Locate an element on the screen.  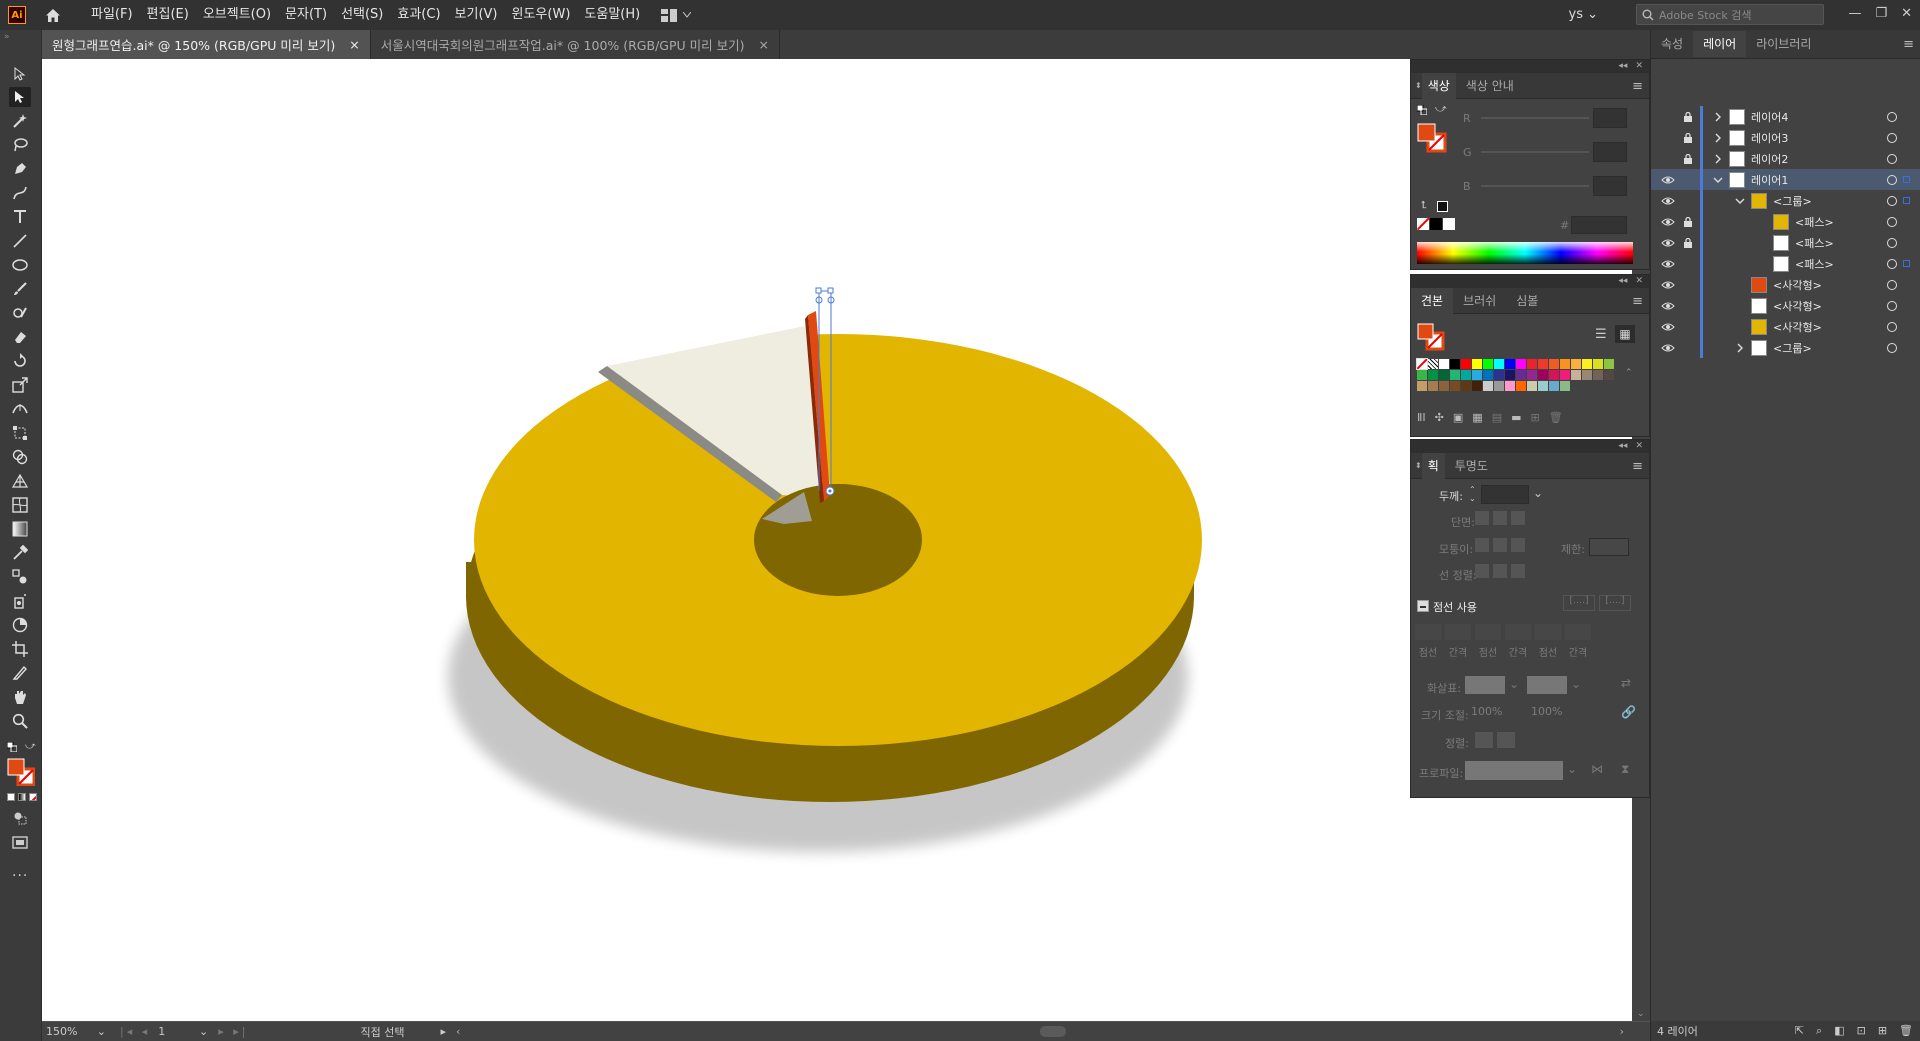
paintbrush-tool-icon is located at coordinates (20, 289).